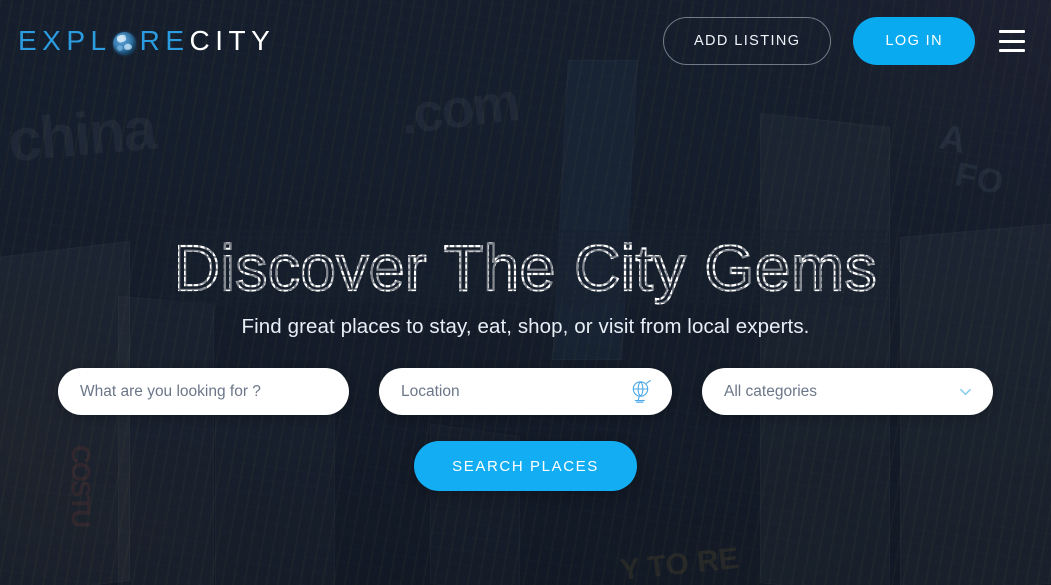  I want to click on background-billboard-text: COSTU, so click(81, 485).